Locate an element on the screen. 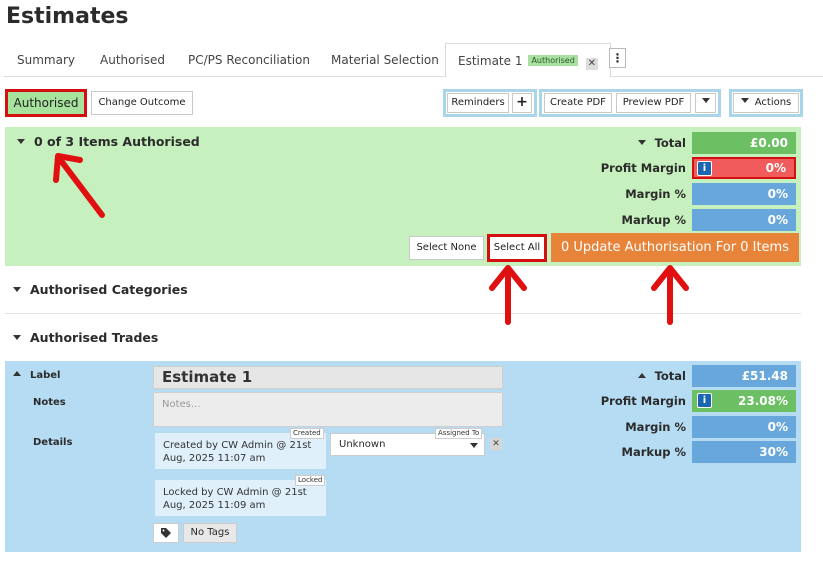  authorisation-toggle: 0 of 3 Items Authorised is located at coordinates (108, 141).